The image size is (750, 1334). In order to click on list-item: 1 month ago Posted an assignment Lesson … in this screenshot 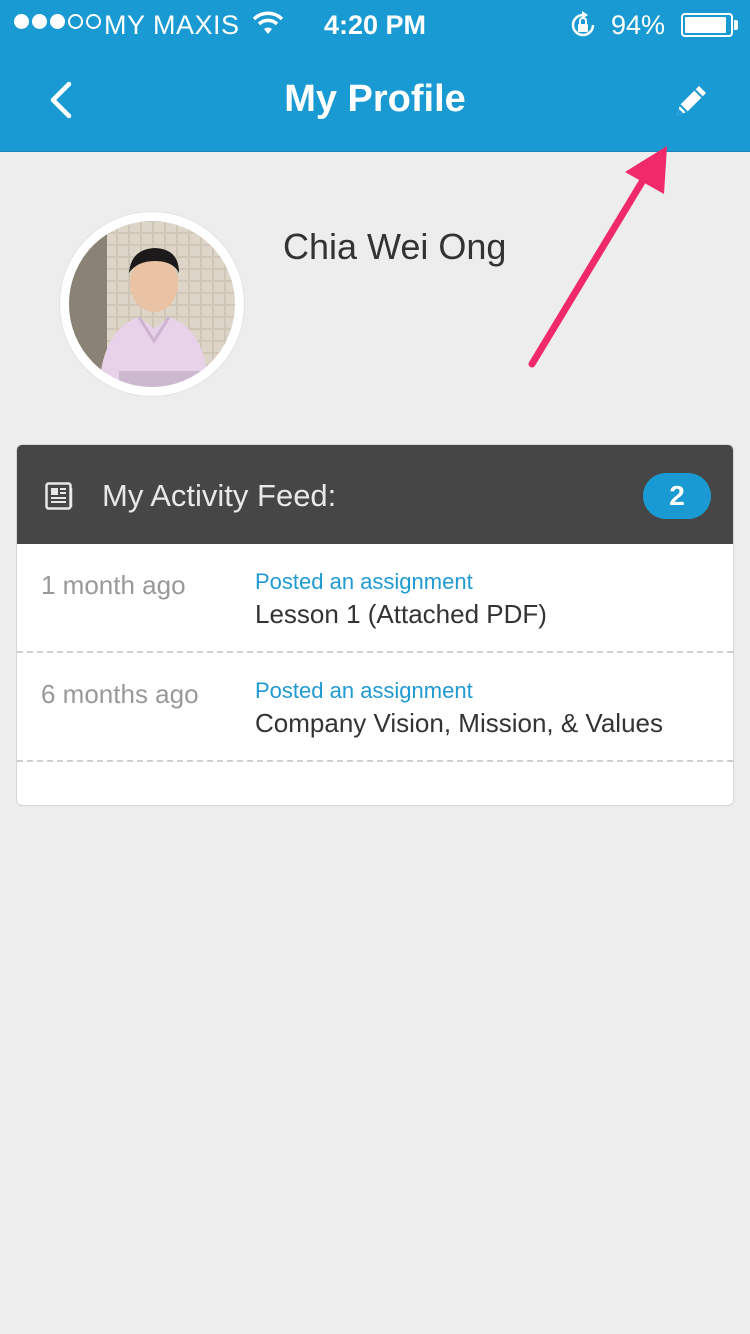, I will do `click(375, 598)`.